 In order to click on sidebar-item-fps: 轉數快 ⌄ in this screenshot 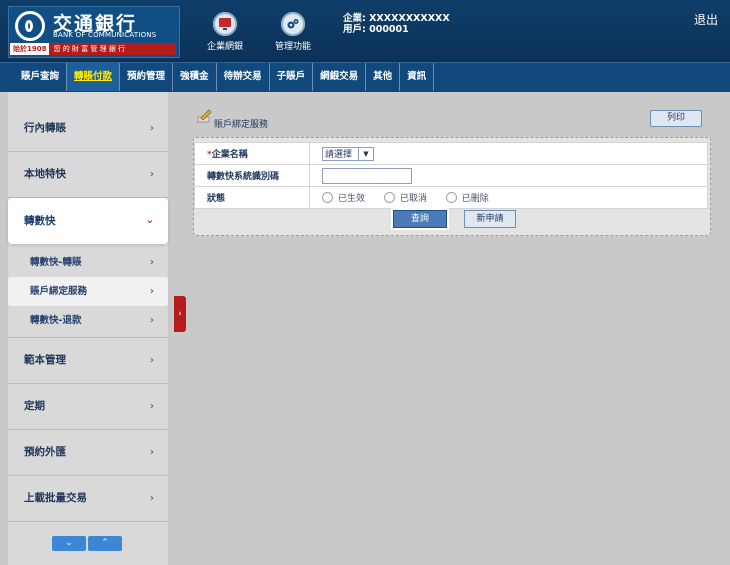, I will do `click(88, 221)`.